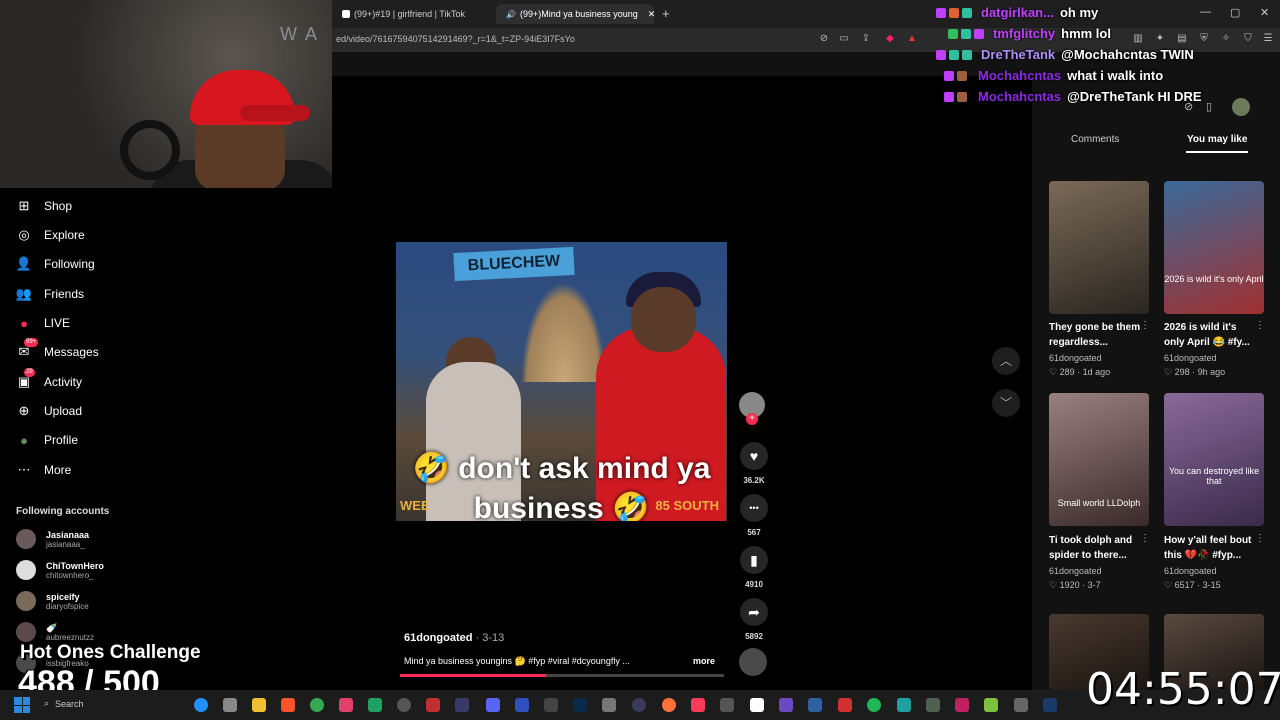 Image resolution: width=1280 pixels, height=720 pixels. I want to click on tiktok-app-icon, so click(757, 705).